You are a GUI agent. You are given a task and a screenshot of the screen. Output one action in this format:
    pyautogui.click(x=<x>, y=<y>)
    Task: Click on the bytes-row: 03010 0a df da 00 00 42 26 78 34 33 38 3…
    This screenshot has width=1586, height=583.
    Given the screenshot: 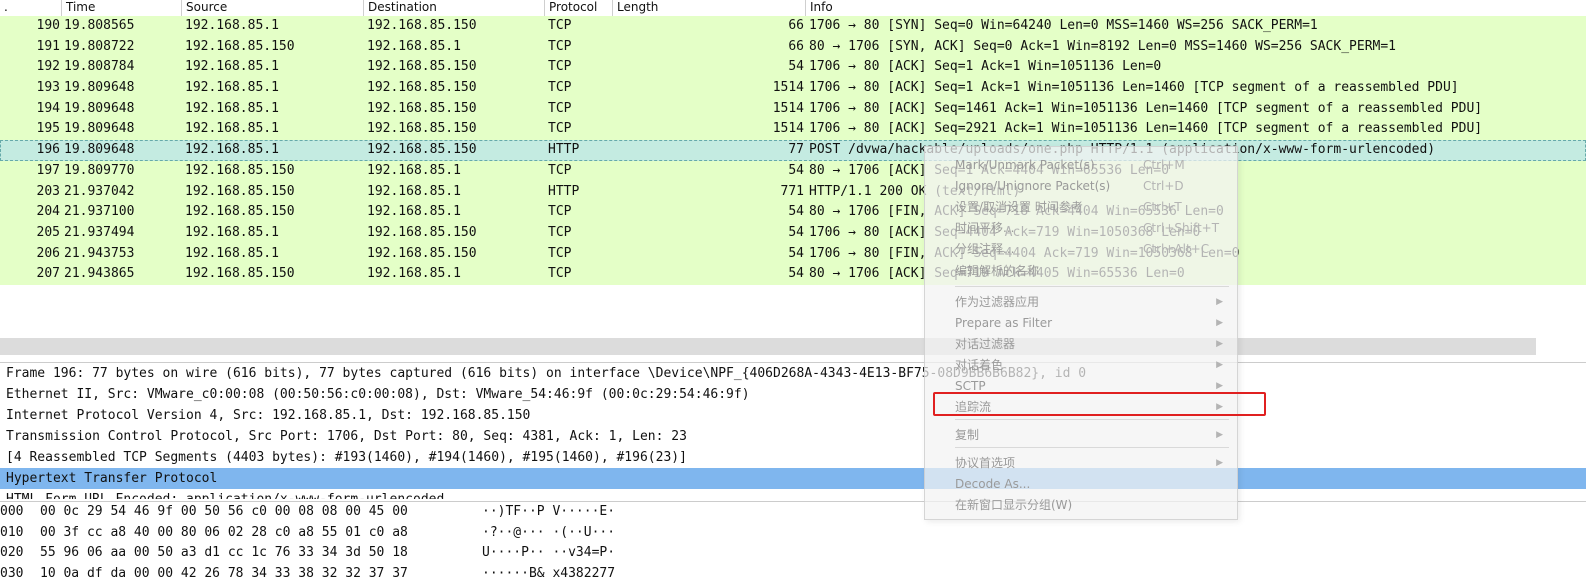 What is the action you would take?
    pyautogui.click(x=793, y=573)
    